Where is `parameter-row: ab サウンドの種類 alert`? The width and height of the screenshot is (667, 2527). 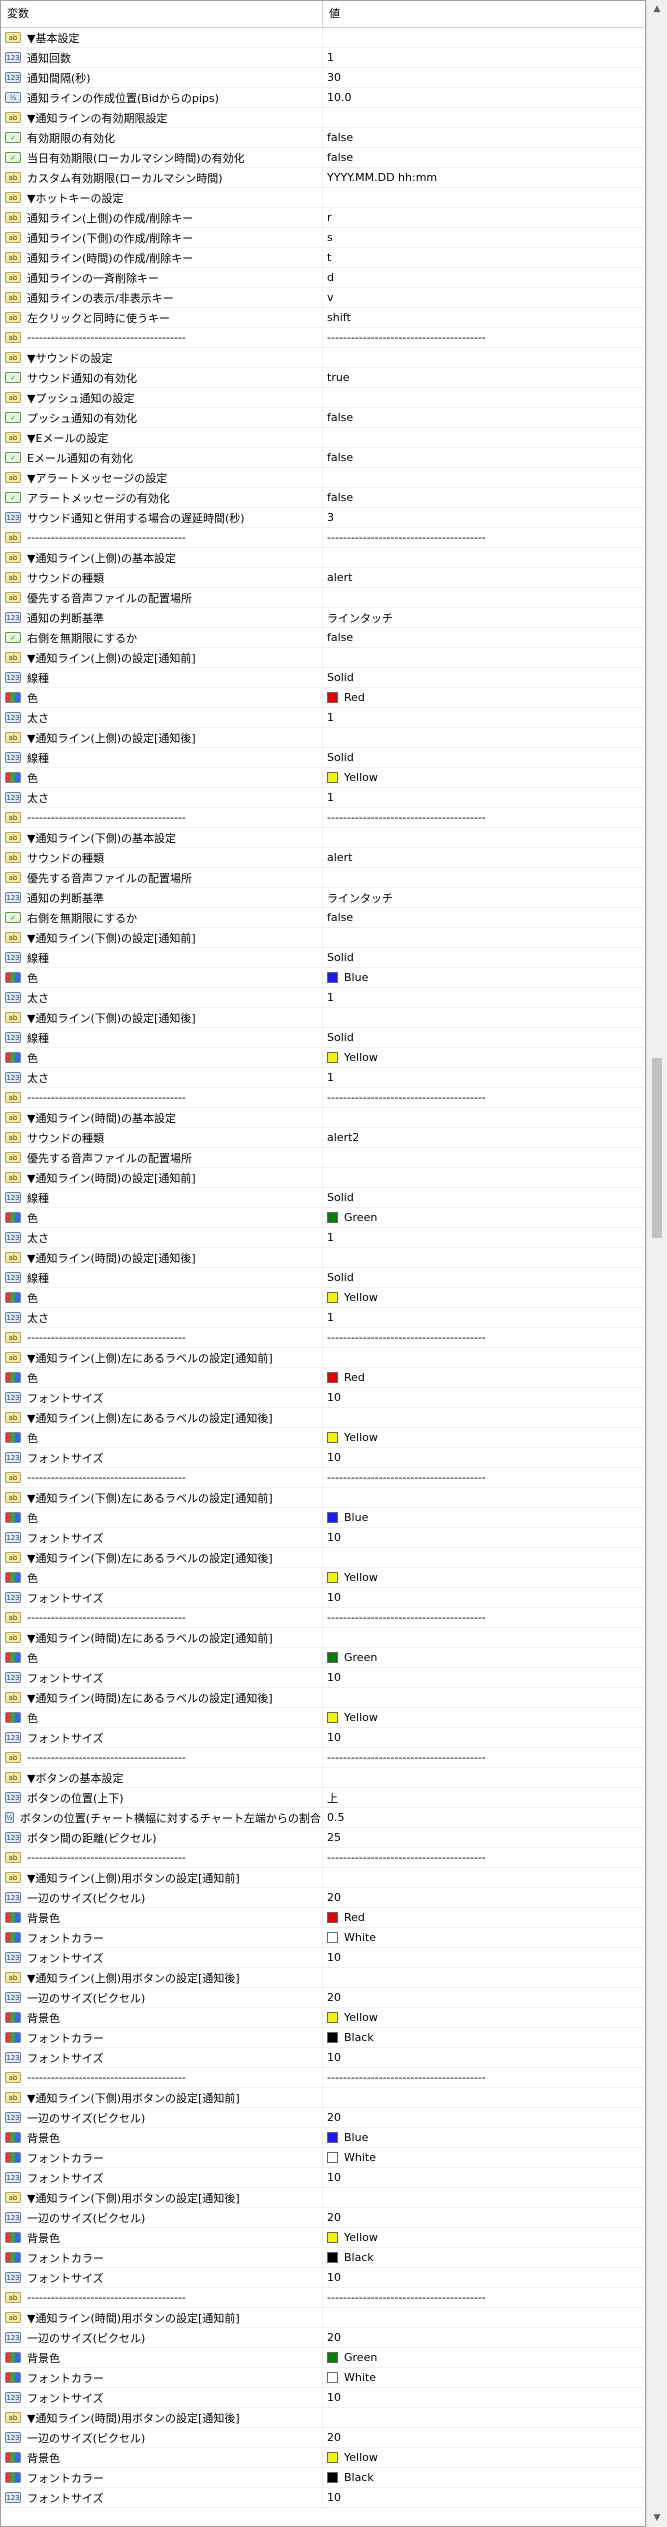 parameter-row: ab サウンドの種類 alert is located at coordinates (323, 578).